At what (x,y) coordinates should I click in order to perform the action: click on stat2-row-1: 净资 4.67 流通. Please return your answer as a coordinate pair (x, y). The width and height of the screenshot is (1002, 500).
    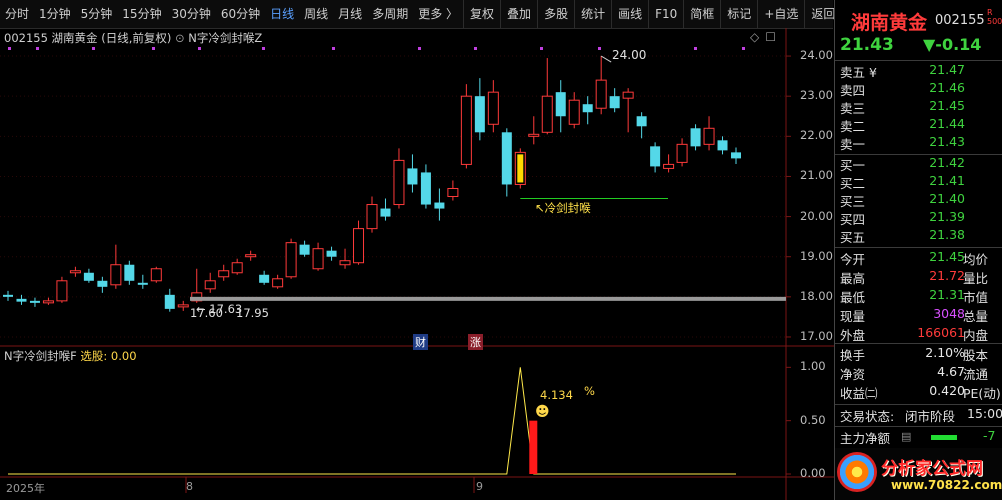
    Looking at the image, I should click on (918, 373).